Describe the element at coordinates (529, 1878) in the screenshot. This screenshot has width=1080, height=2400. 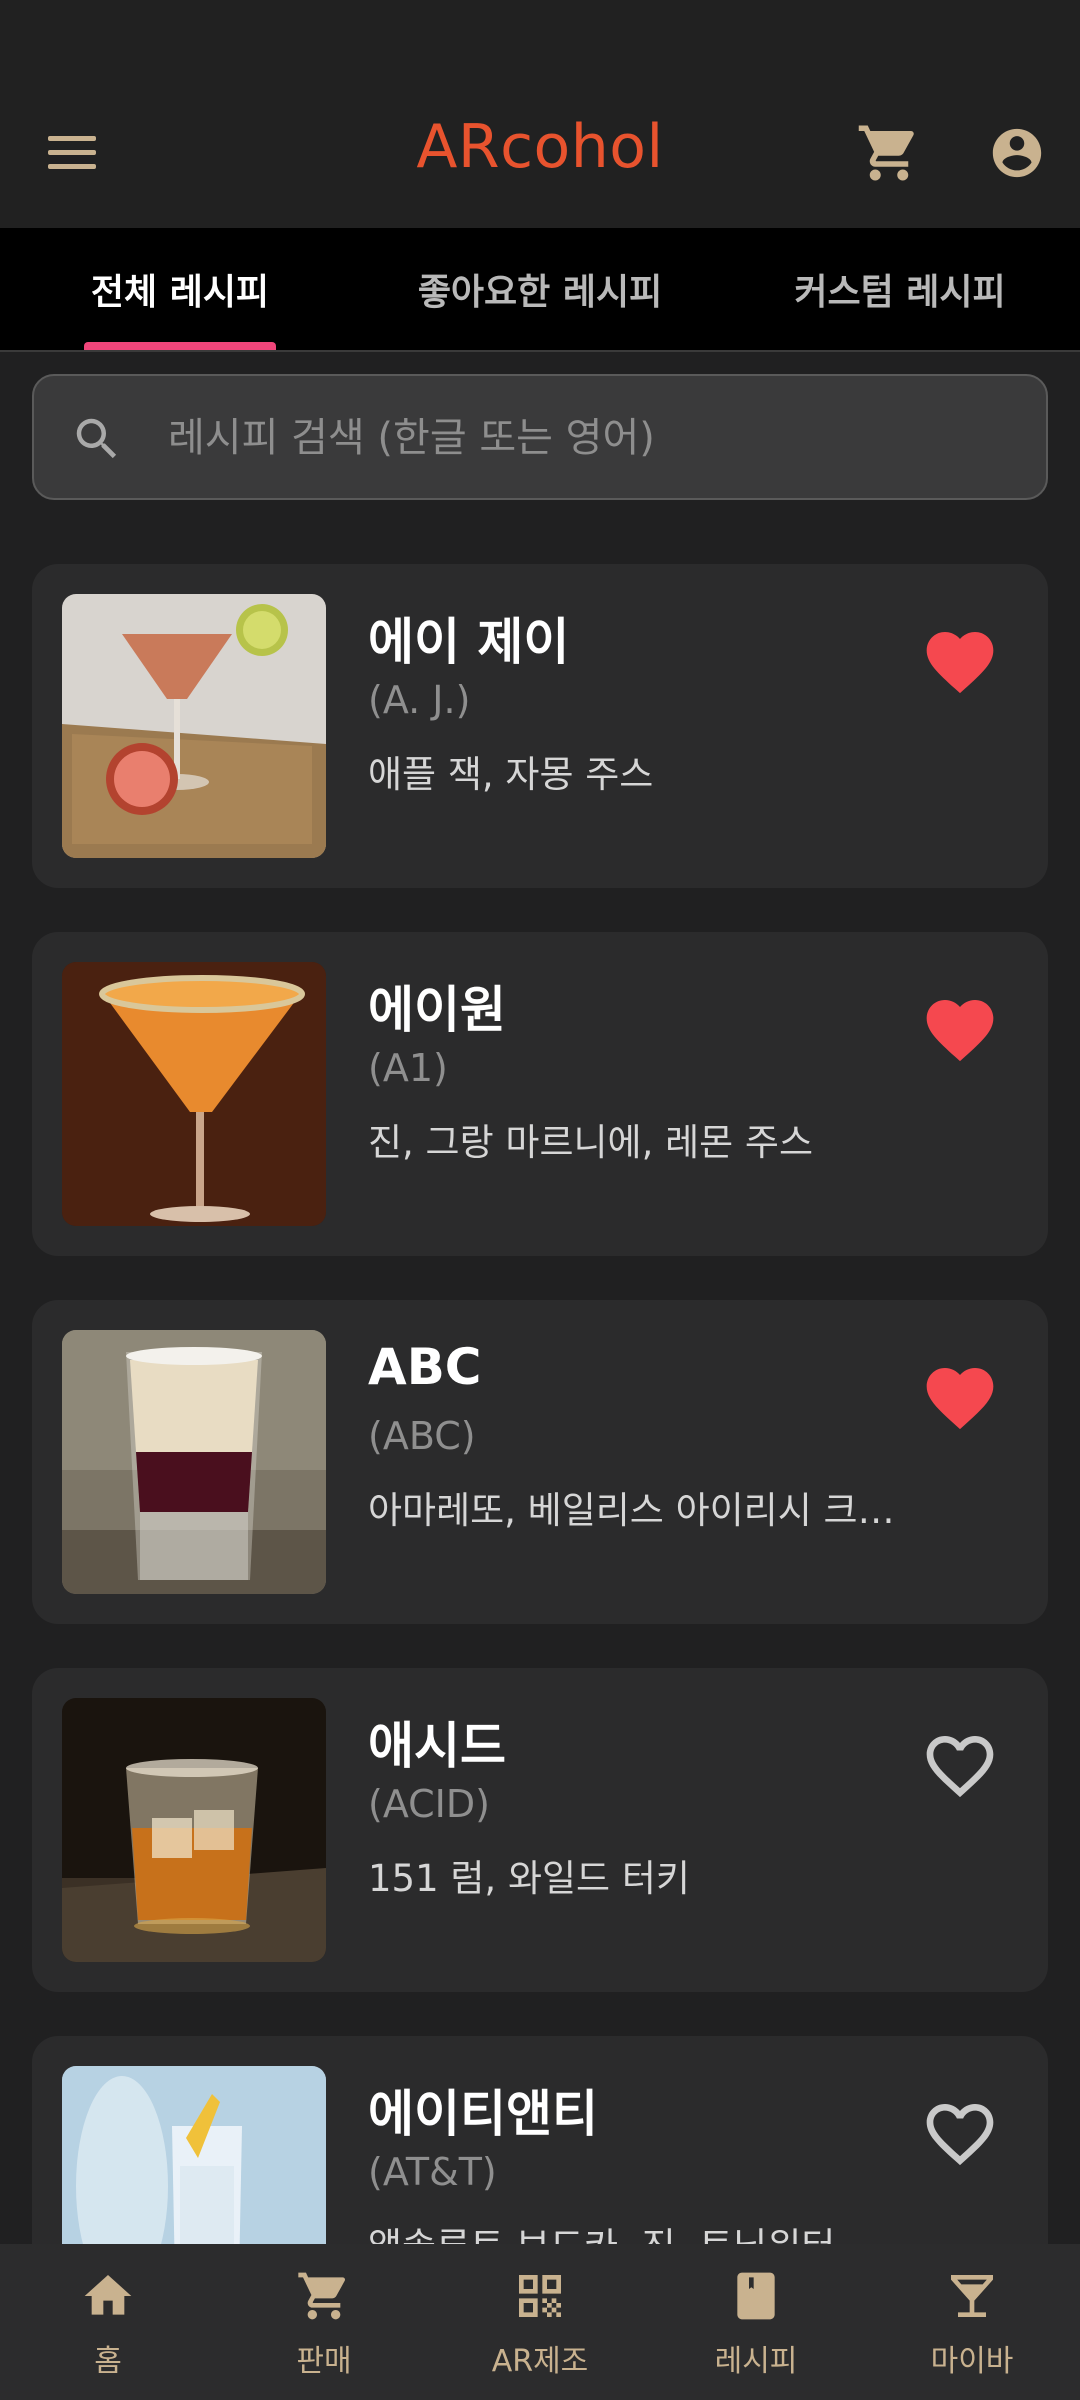
I see `recipe-ingredients: 151 럼, 와일드 터키` at that location.